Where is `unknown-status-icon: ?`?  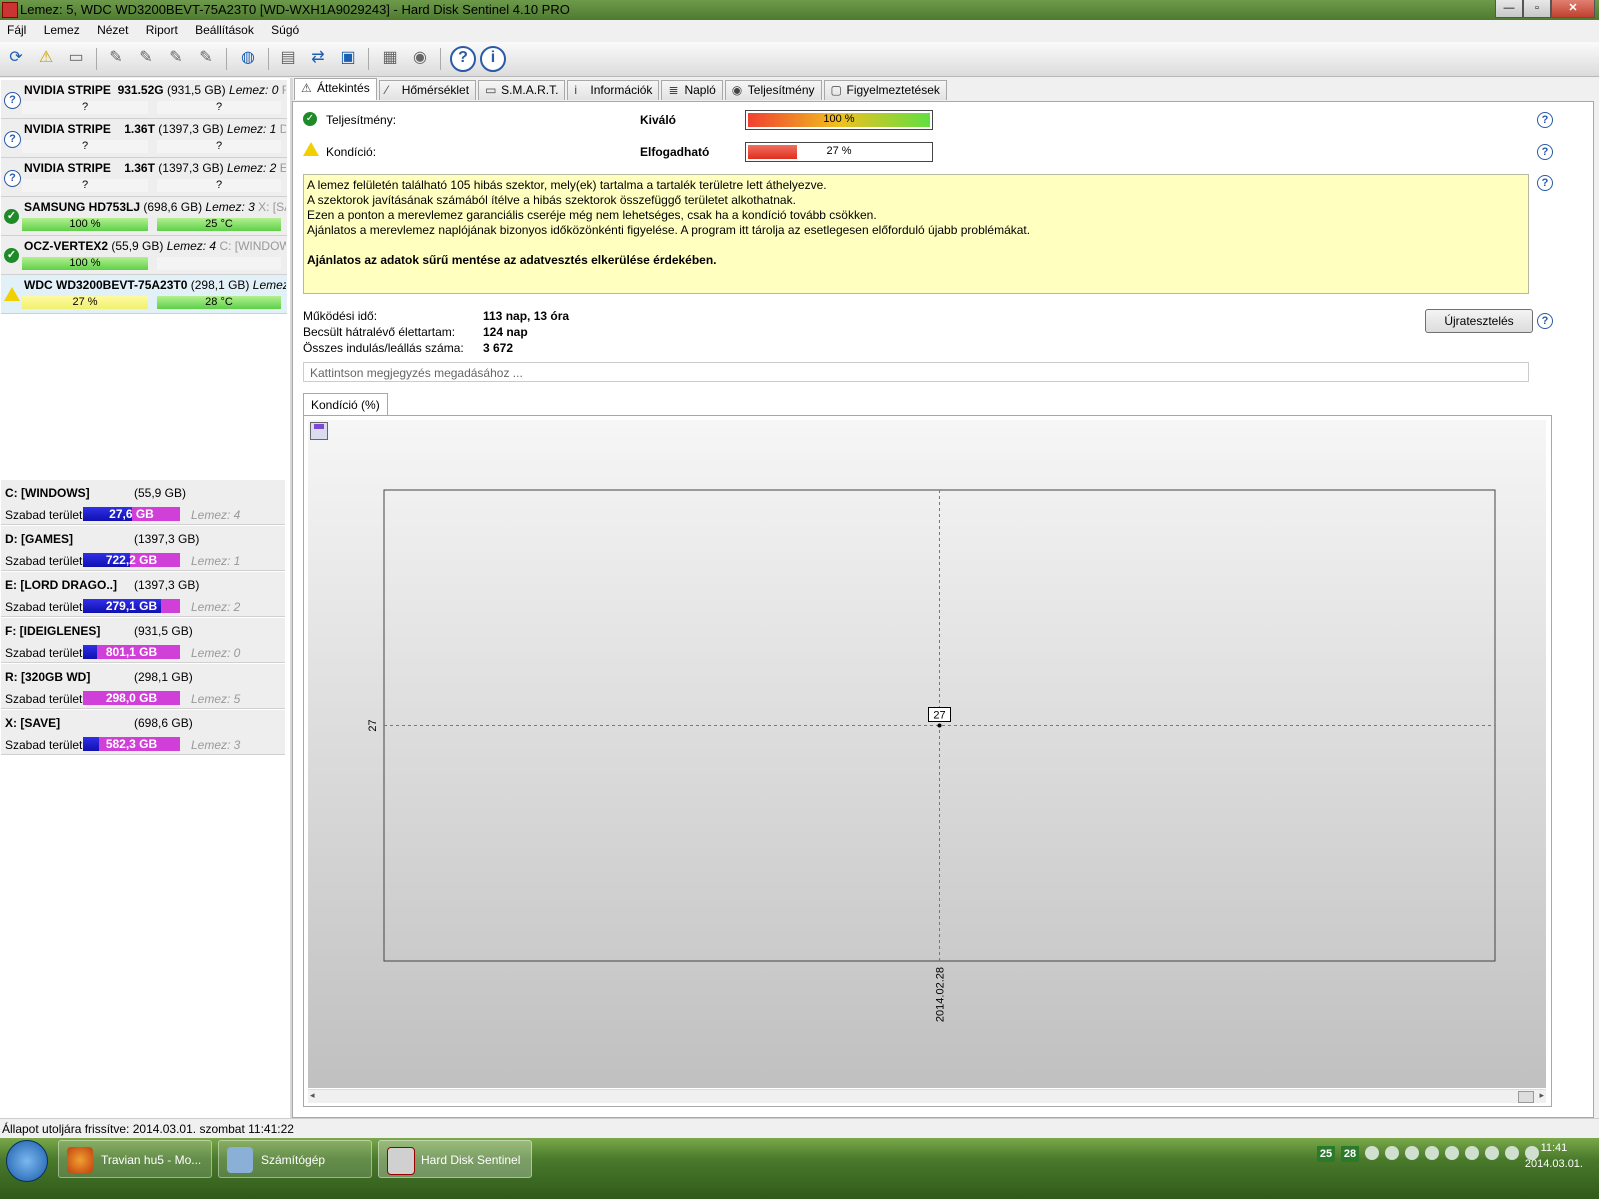 unknown-status-icon: ? is located at coordinates (12, 100).